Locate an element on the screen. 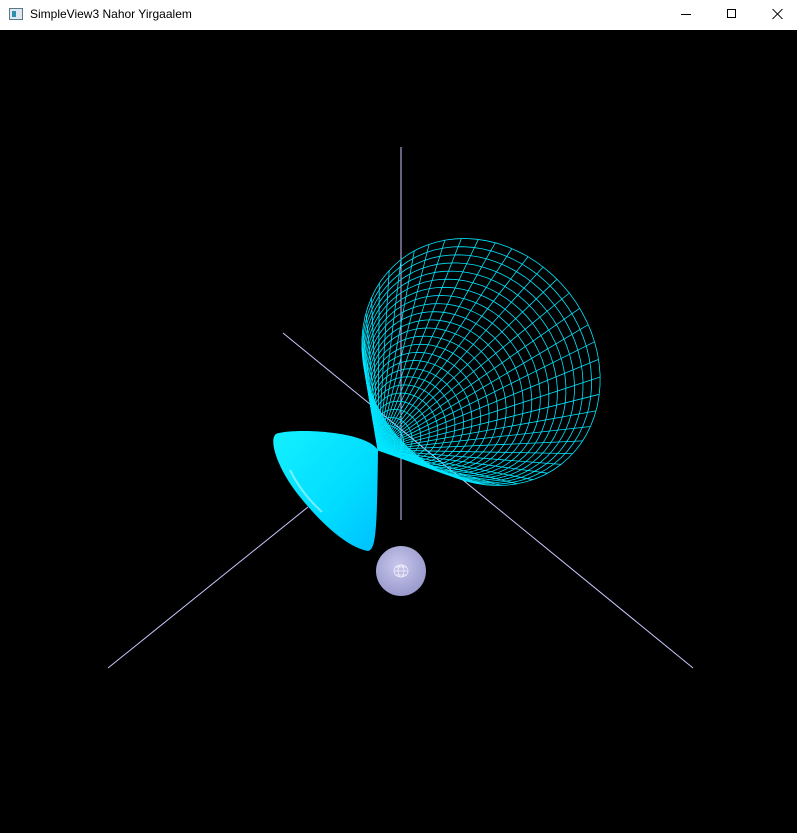 The image size is (797, 833). close-button is located at coordinates (776, 15).